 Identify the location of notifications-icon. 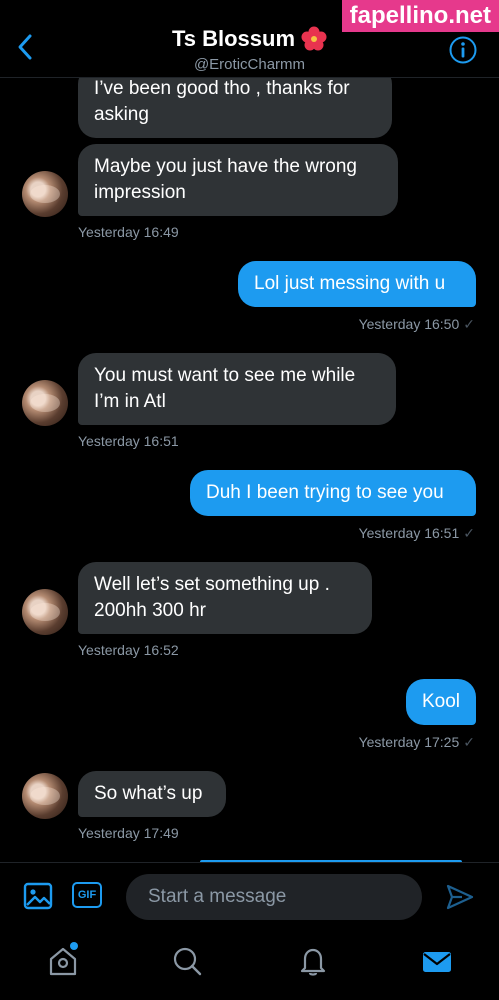
(313, 962).